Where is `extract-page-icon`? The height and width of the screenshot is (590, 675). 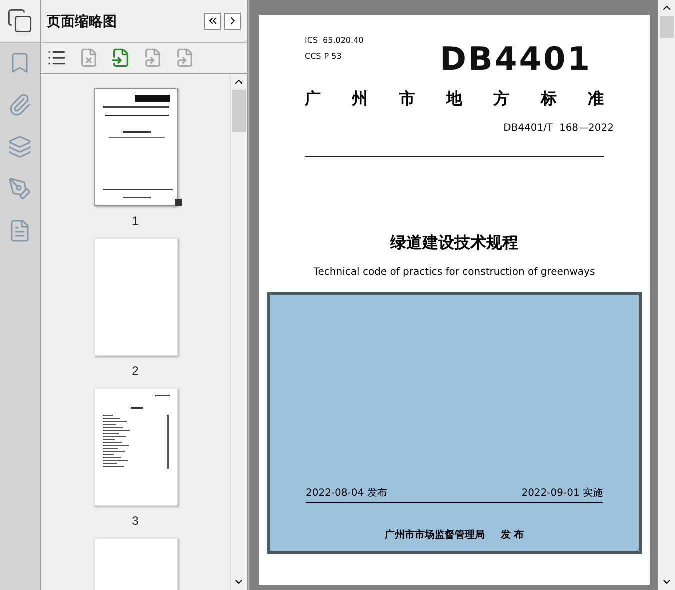
extract-page-icon is located at coordinates (185, 58).